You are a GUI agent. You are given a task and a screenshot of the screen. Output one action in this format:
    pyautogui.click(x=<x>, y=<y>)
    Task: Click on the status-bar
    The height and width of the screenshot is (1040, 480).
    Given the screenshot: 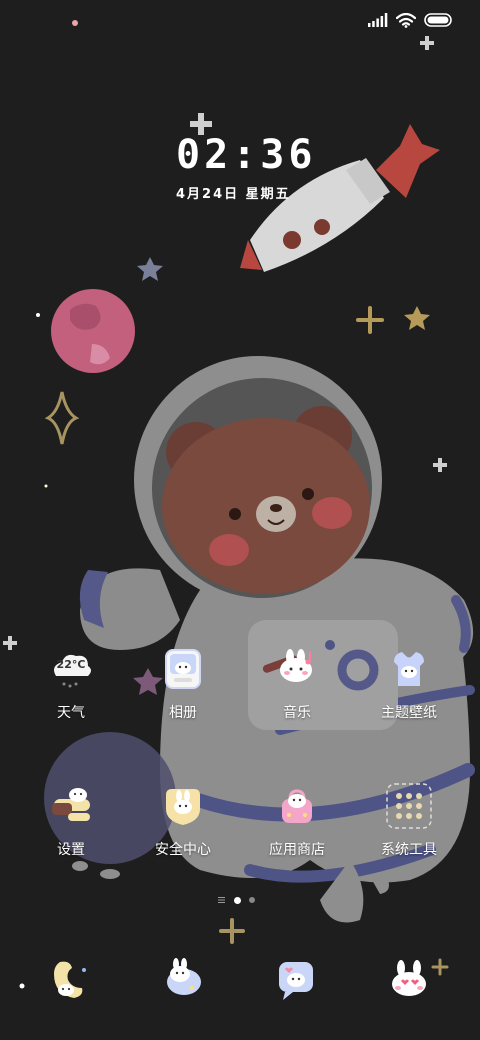 What is the action you would take?
    pyautogui.click(x=411, y=20)
    